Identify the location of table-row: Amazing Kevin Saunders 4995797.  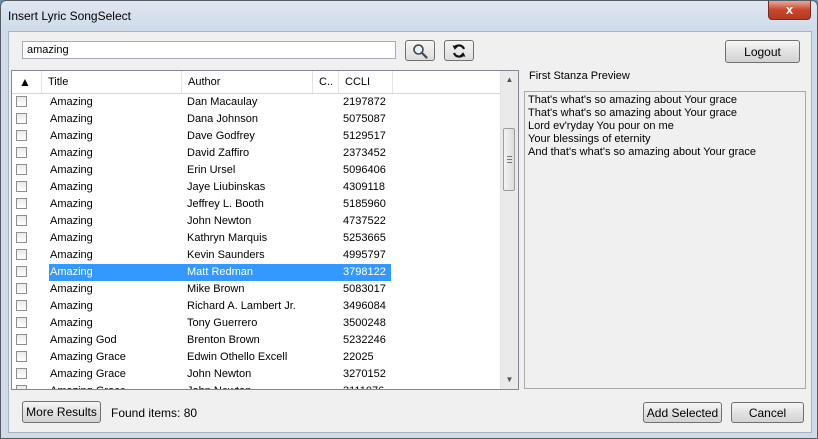
(257, 255).